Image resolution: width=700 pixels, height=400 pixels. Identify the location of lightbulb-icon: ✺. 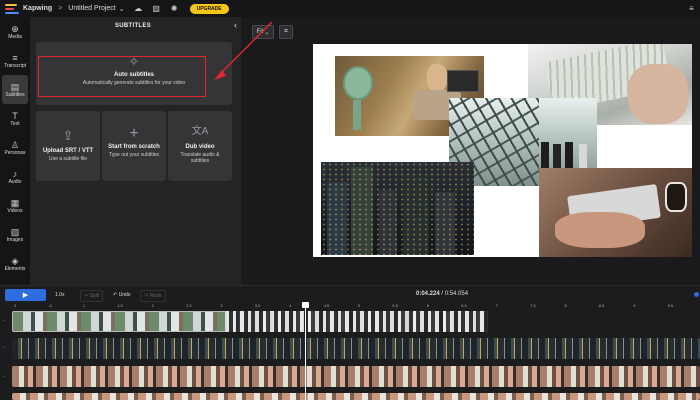
(174, 8).